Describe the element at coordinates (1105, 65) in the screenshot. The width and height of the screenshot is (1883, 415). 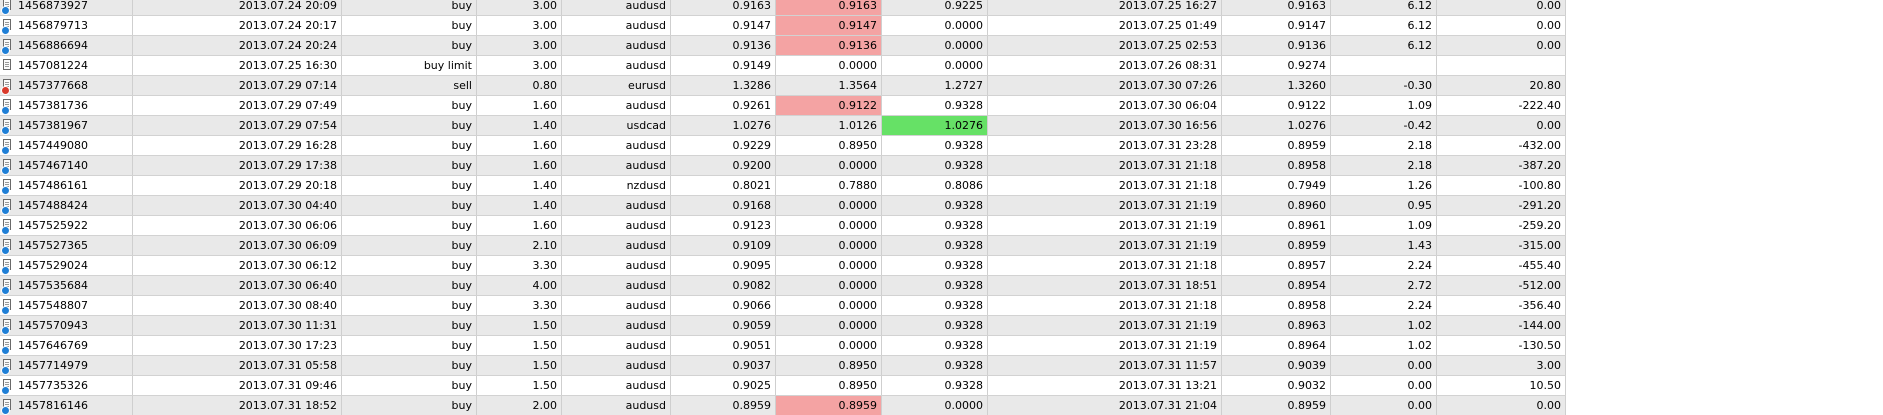
I see `close-time-cell: 2013.07.26 08:31` at that location.